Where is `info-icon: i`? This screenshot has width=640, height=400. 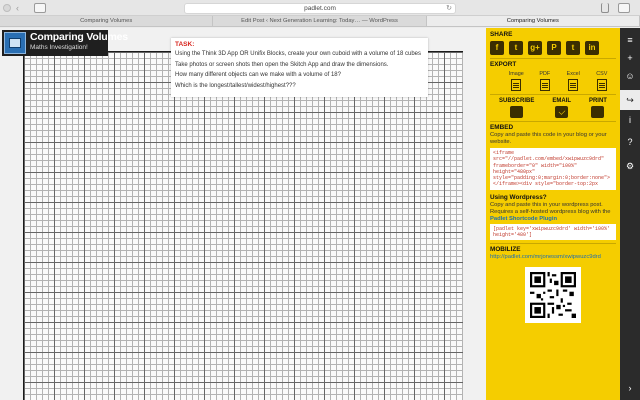
info-icon: i is located at coordinates (630, 120).